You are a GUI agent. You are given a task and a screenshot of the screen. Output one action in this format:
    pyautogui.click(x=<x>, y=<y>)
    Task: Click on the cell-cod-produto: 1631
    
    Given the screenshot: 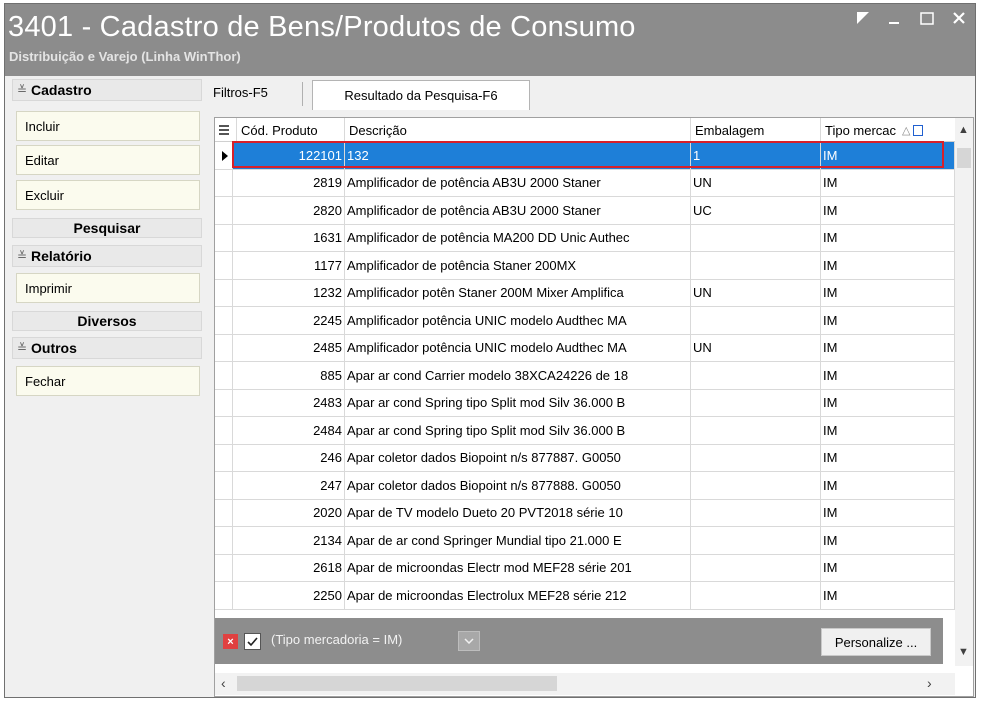 What is the action you would take?
    pyautogui.click(x=289, y=237)
    